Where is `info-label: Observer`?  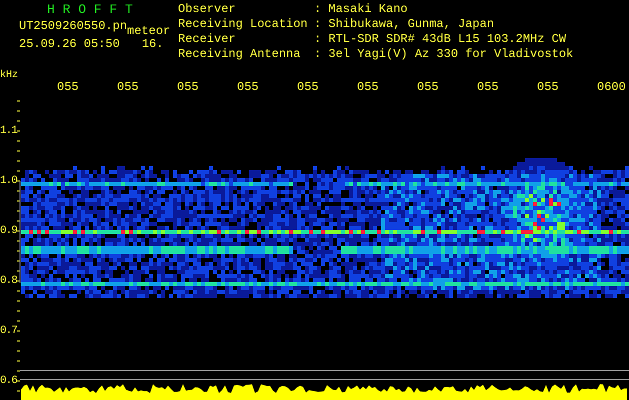
info-label: Observer is located at coordinates (207, 9).